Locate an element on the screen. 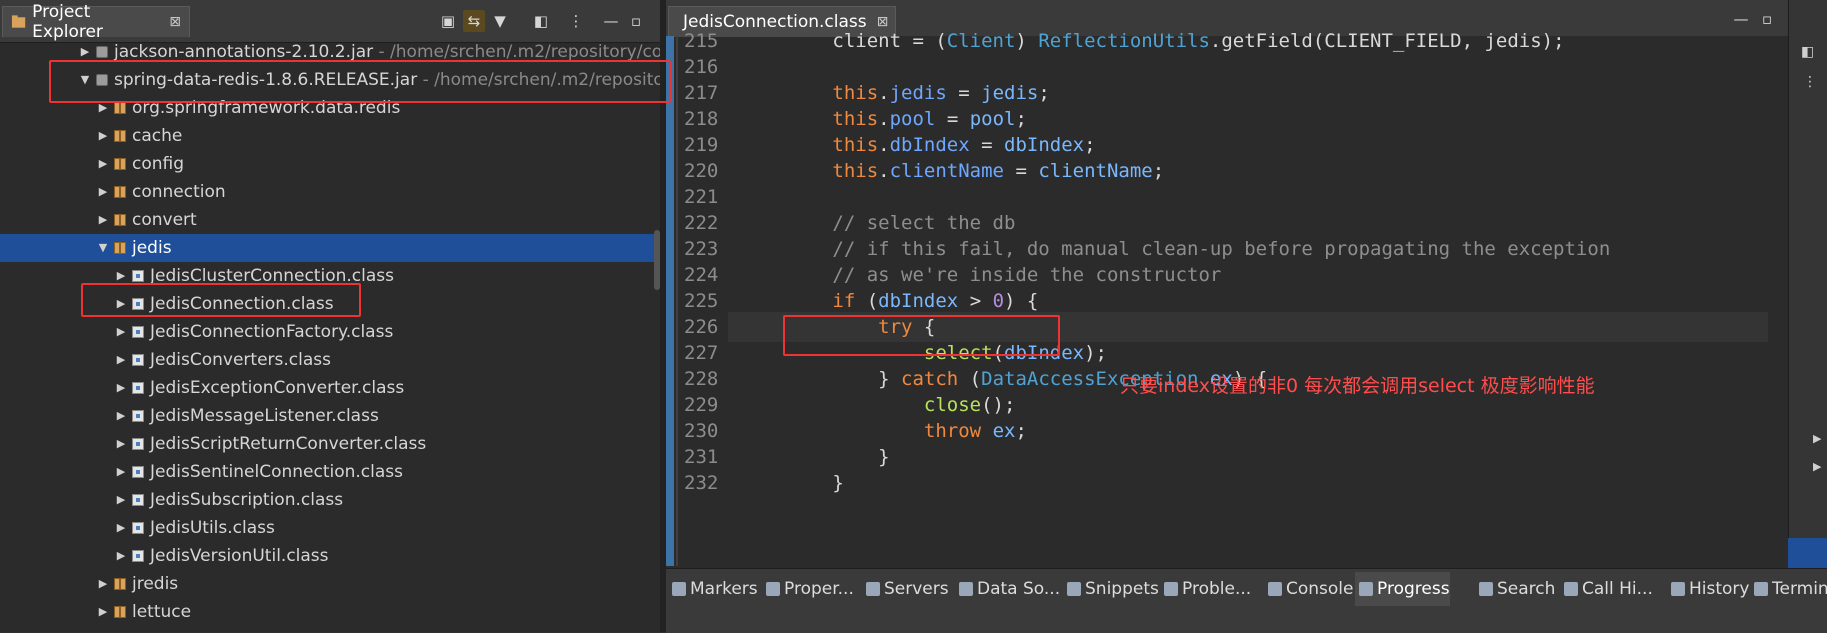 The width and height of the screenshot is (1827, 633). bottom-tab: Termin is located at coordinates (1788, 589).